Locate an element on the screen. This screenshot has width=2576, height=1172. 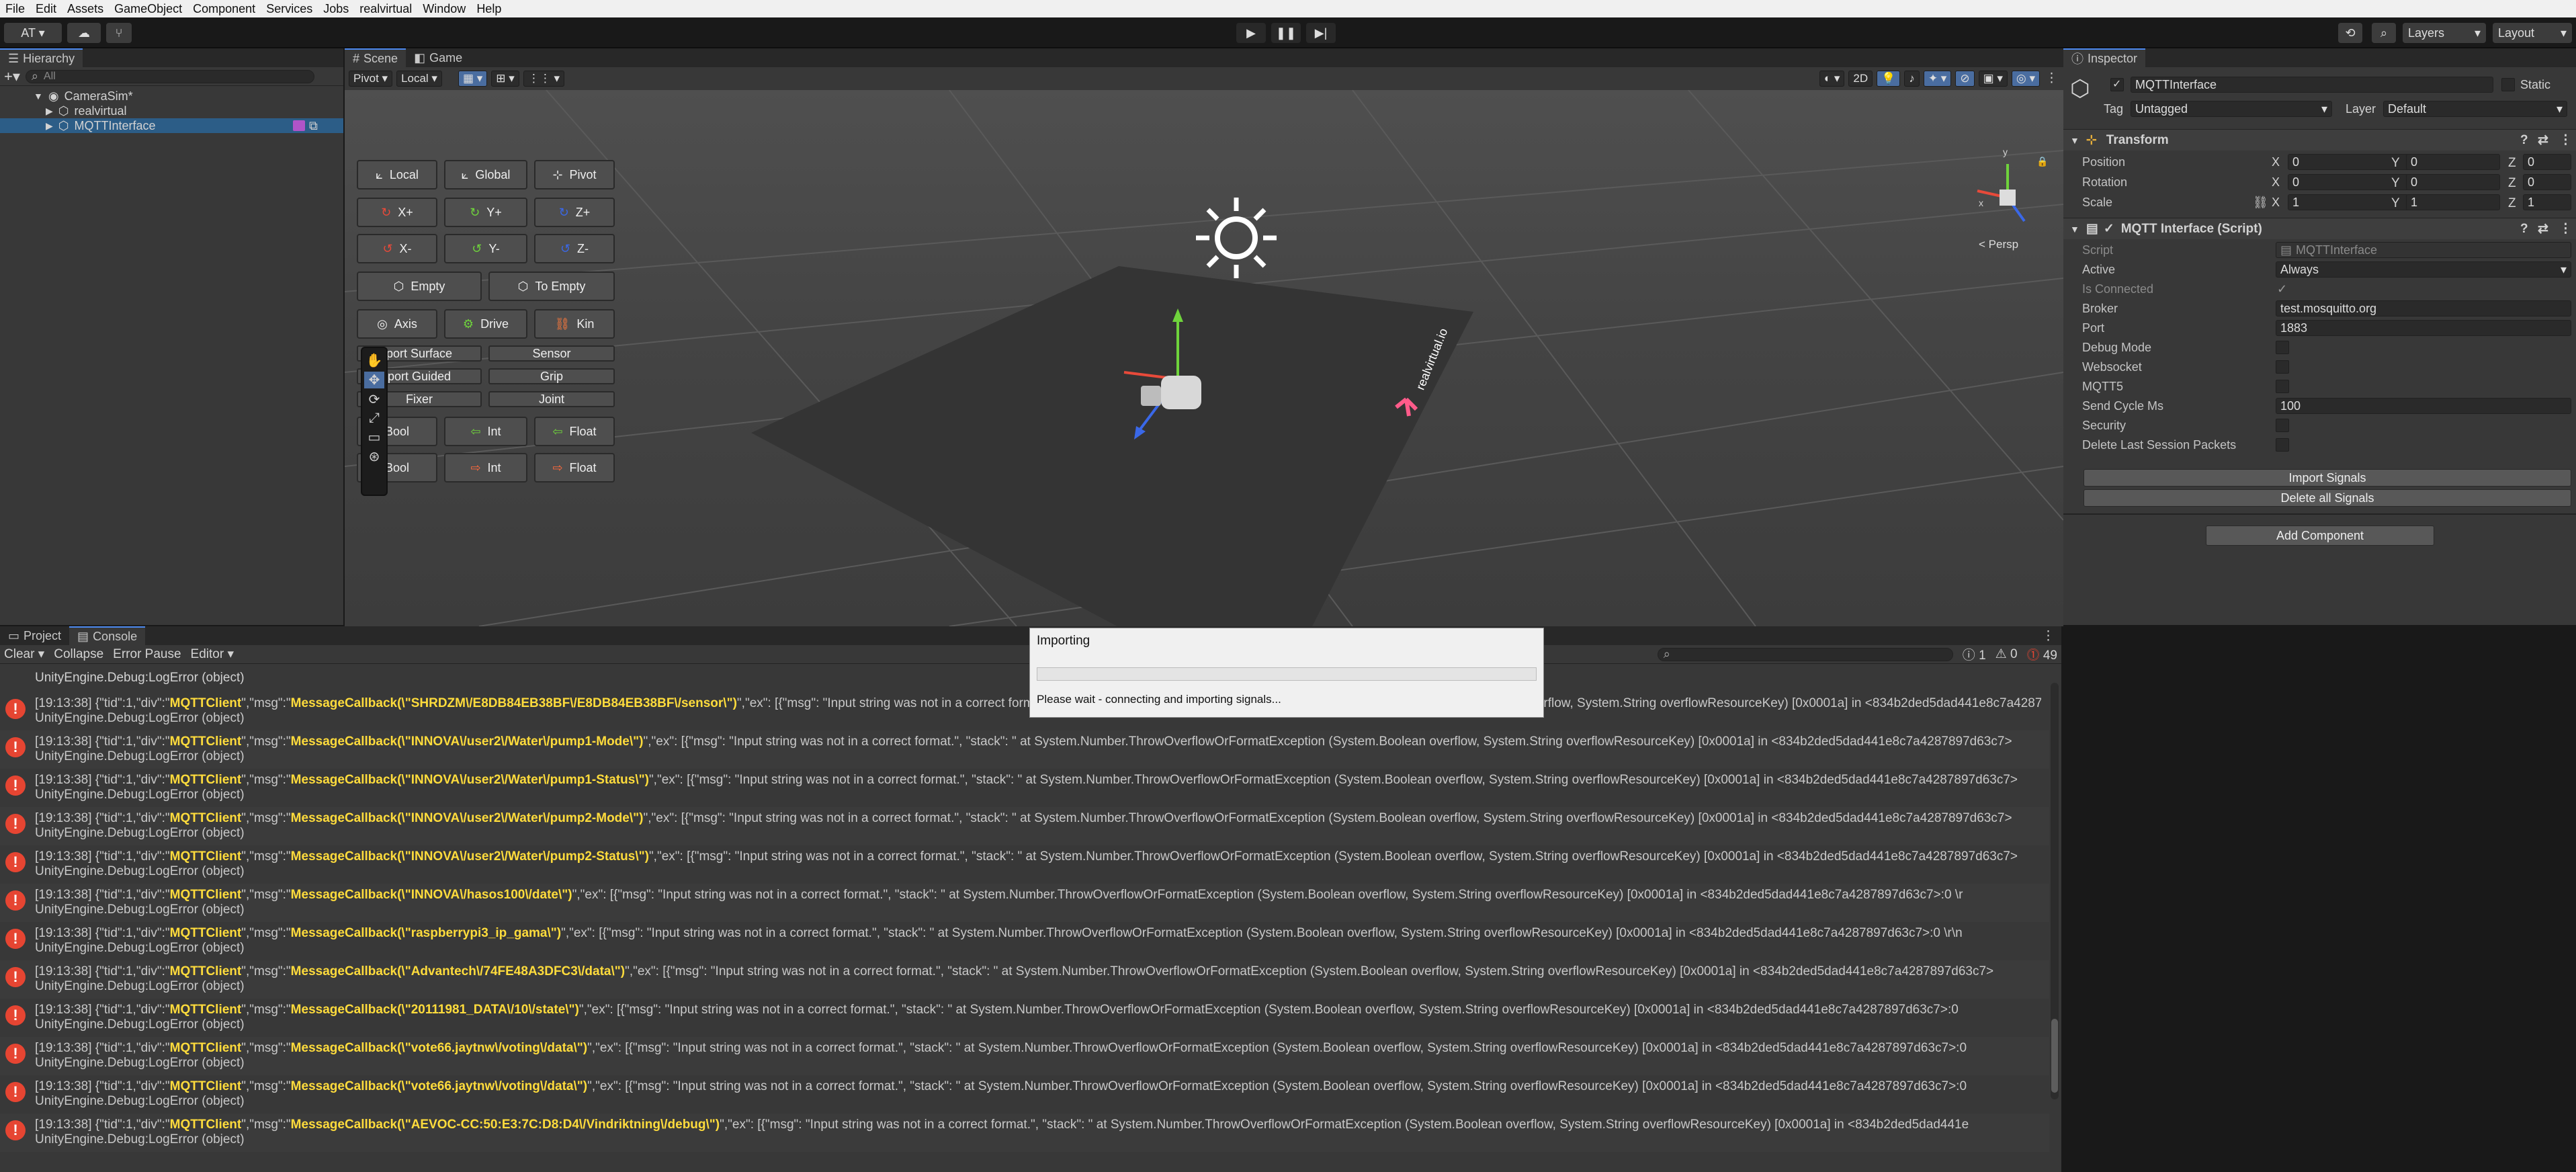
scale-tool-icon: ⤢ is located at coordinates (374, 418).